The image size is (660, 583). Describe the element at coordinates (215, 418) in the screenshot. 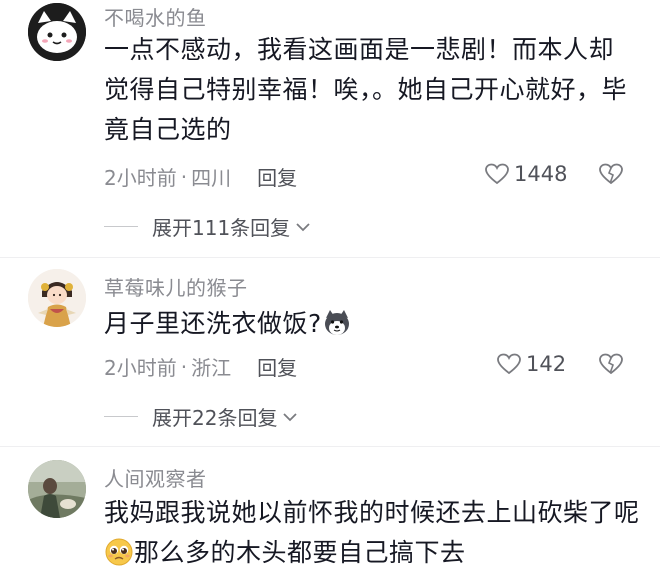

I see `expand-replies-label: 展开22条回复` at that location.